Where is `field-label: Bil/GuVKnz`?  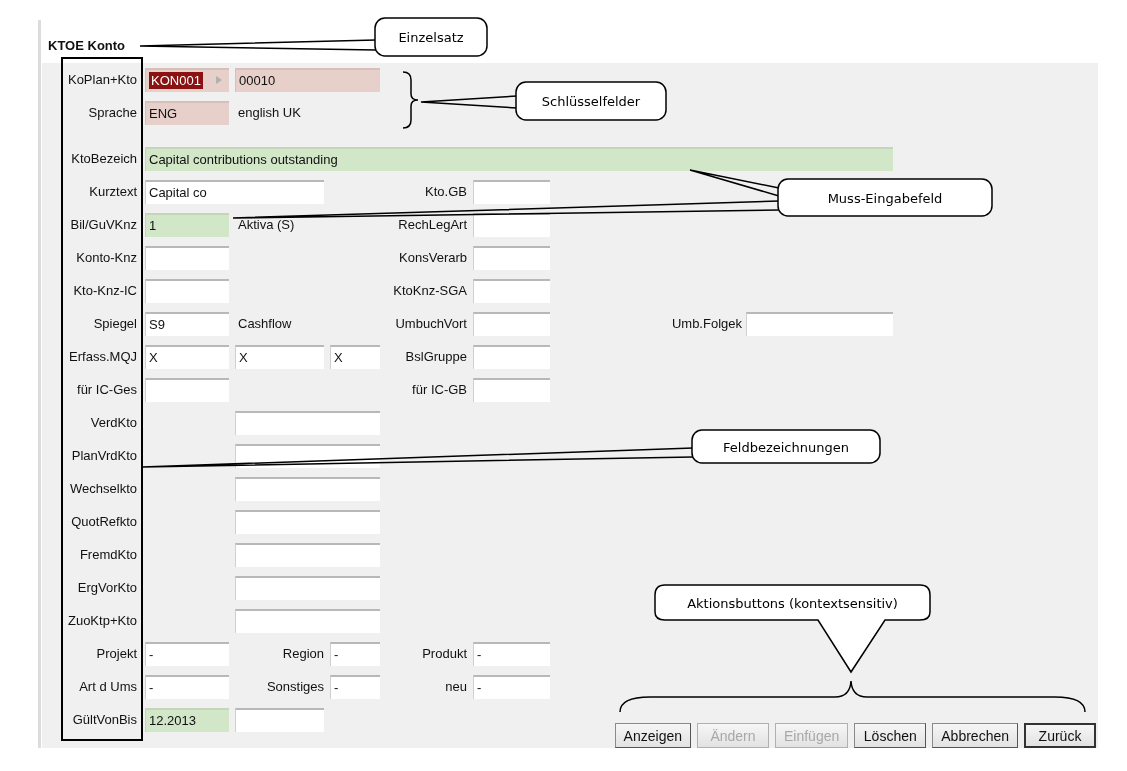
field-label: Bil/GuVKnz is located at coordinates (104, 224).